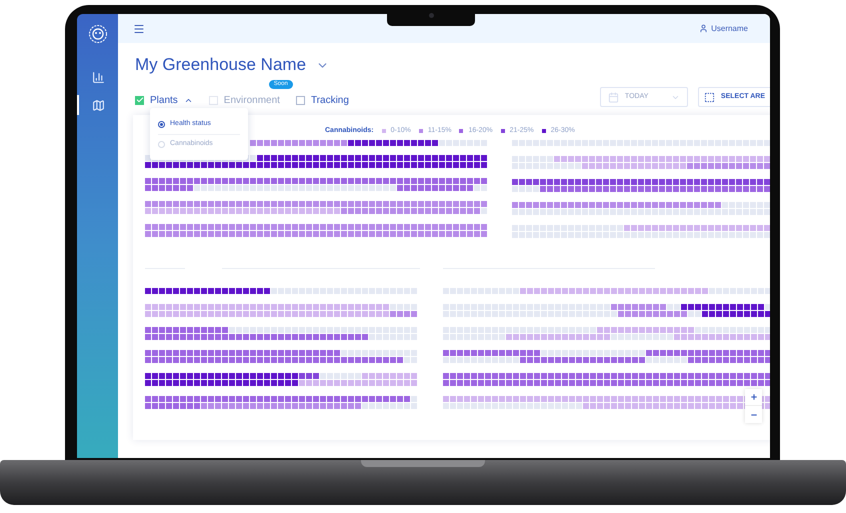 Image resolution: width=846 pixels, height=513 pixels. What do you see at coordinates (164, 100) in the screenshot?
I see `layer-label: Plants` at bounding box center [164, 100].